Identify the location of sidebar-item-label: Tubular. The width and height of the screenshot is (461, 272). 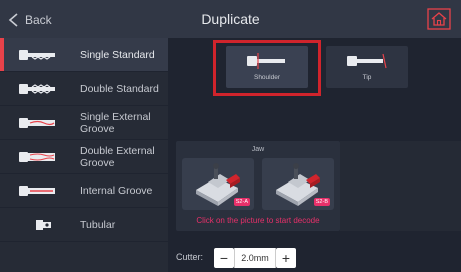
(98, 224).